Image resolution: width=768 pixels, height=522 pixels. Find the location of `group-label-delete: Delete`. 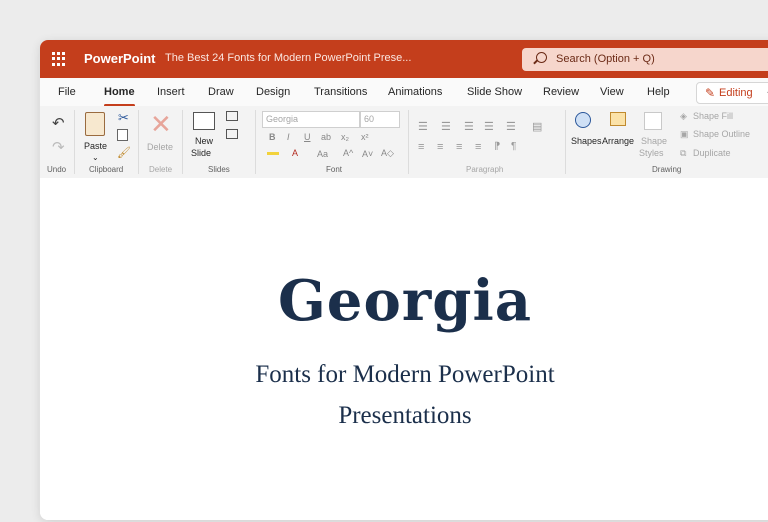

group-label-delete: Delete is located at coordinates (161, 169).